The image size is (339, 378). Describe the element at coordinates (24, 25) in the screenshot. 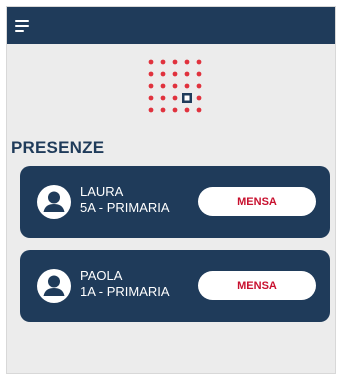

I see `hamburger-menu-icon` at that location.